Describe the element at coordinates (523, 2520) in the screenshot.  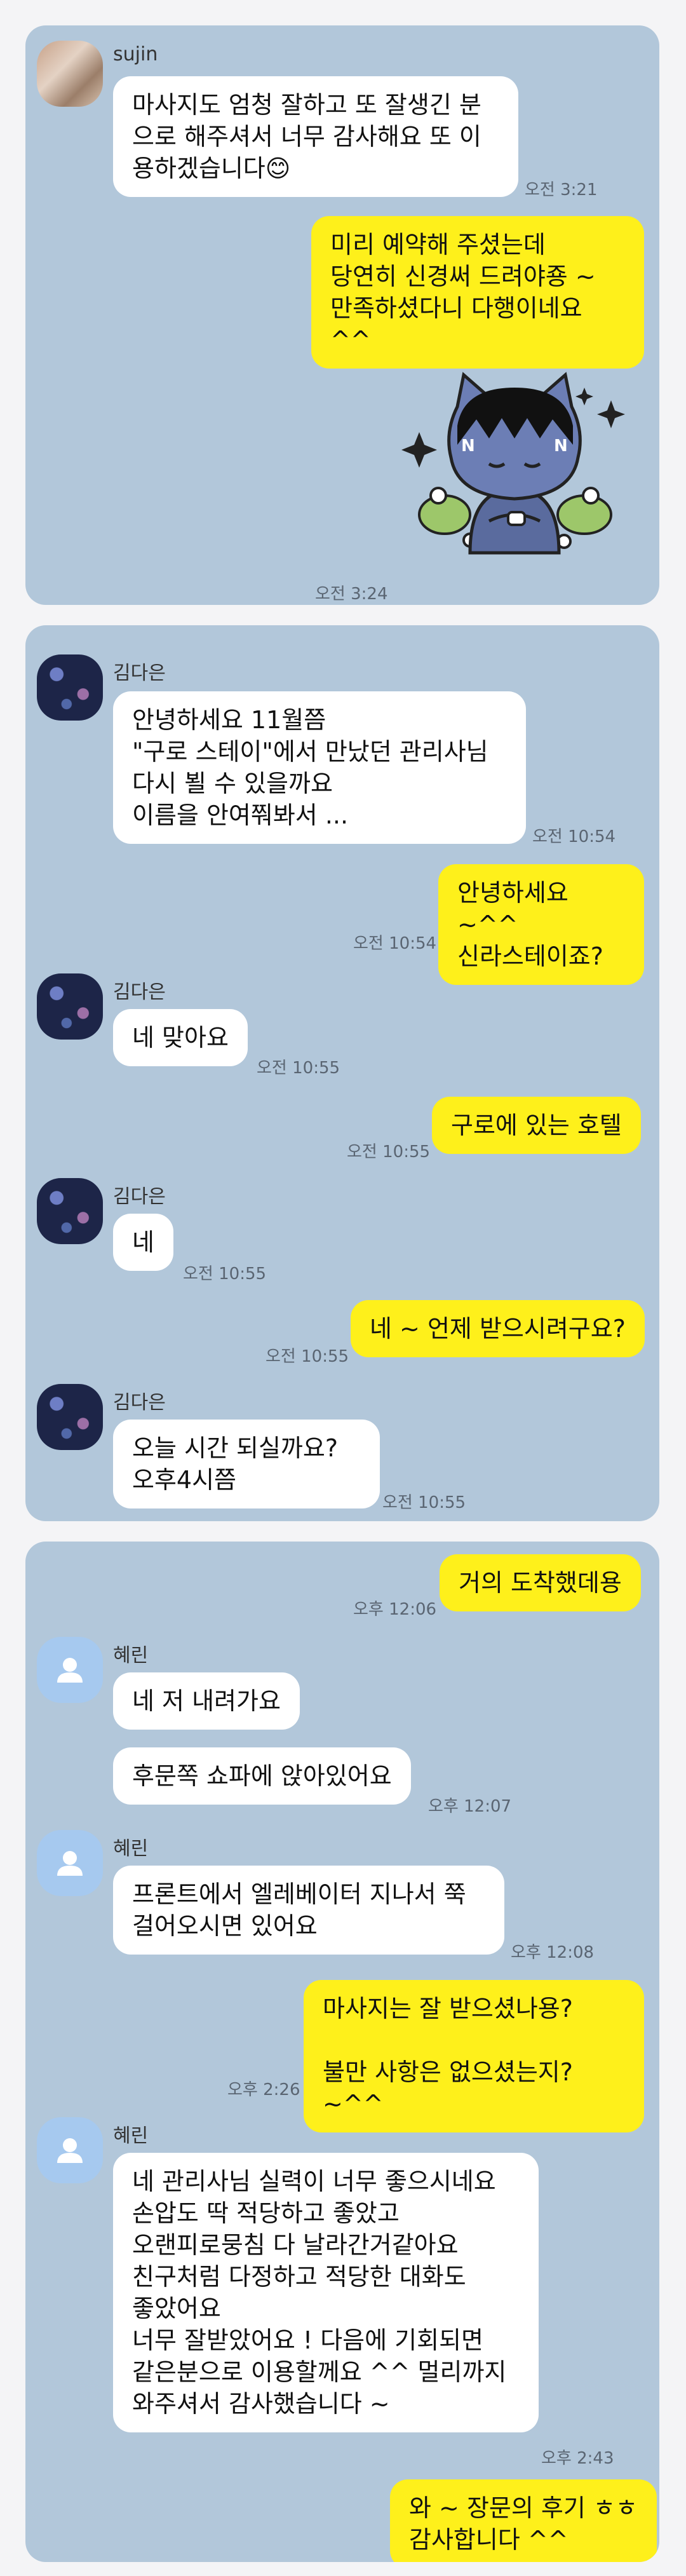
I see `reply-bubble: 와 ~ 장문의 후기 ㅎㅎ 감사합니다 ^^` at that location.